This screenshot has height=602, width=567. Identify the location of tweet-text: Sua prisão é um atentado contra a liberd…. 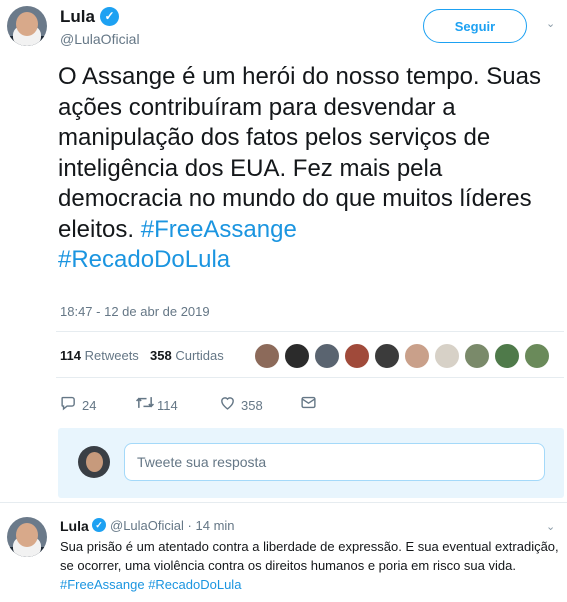
(312, 565).